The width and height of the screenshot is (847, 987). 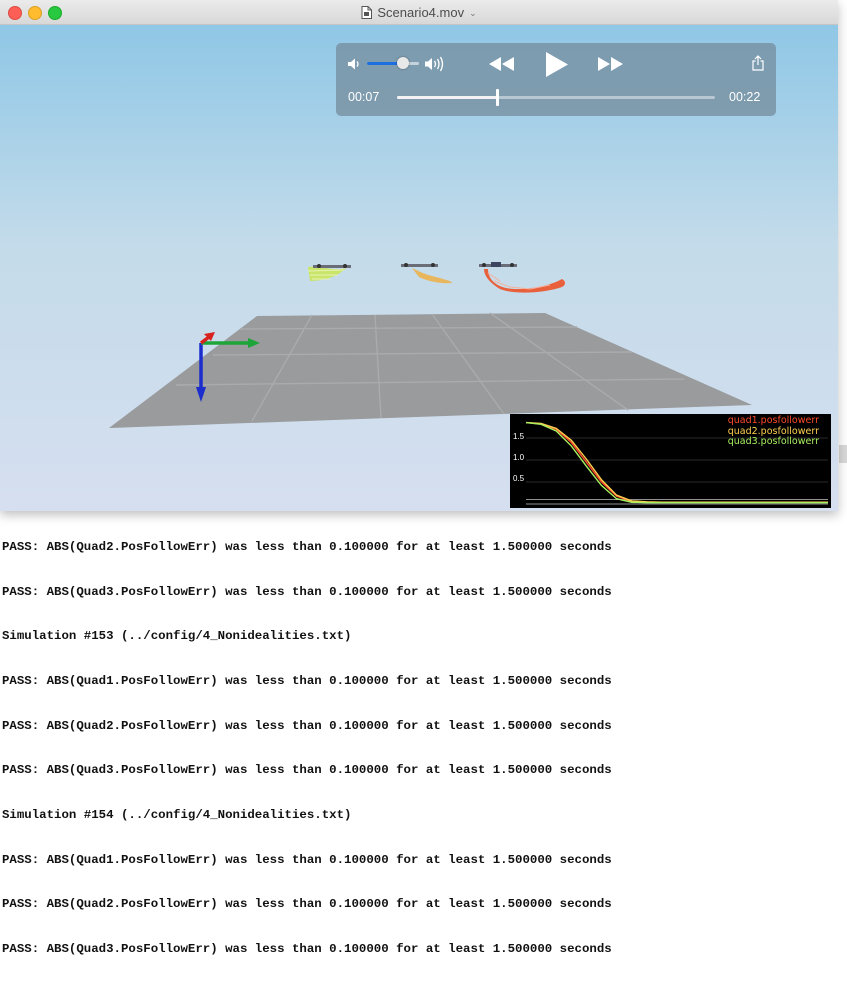 What do you see at coordinates (435, 64) in the screenshot?
I see `speaker-high-icon` at bounding box center [435, 64].